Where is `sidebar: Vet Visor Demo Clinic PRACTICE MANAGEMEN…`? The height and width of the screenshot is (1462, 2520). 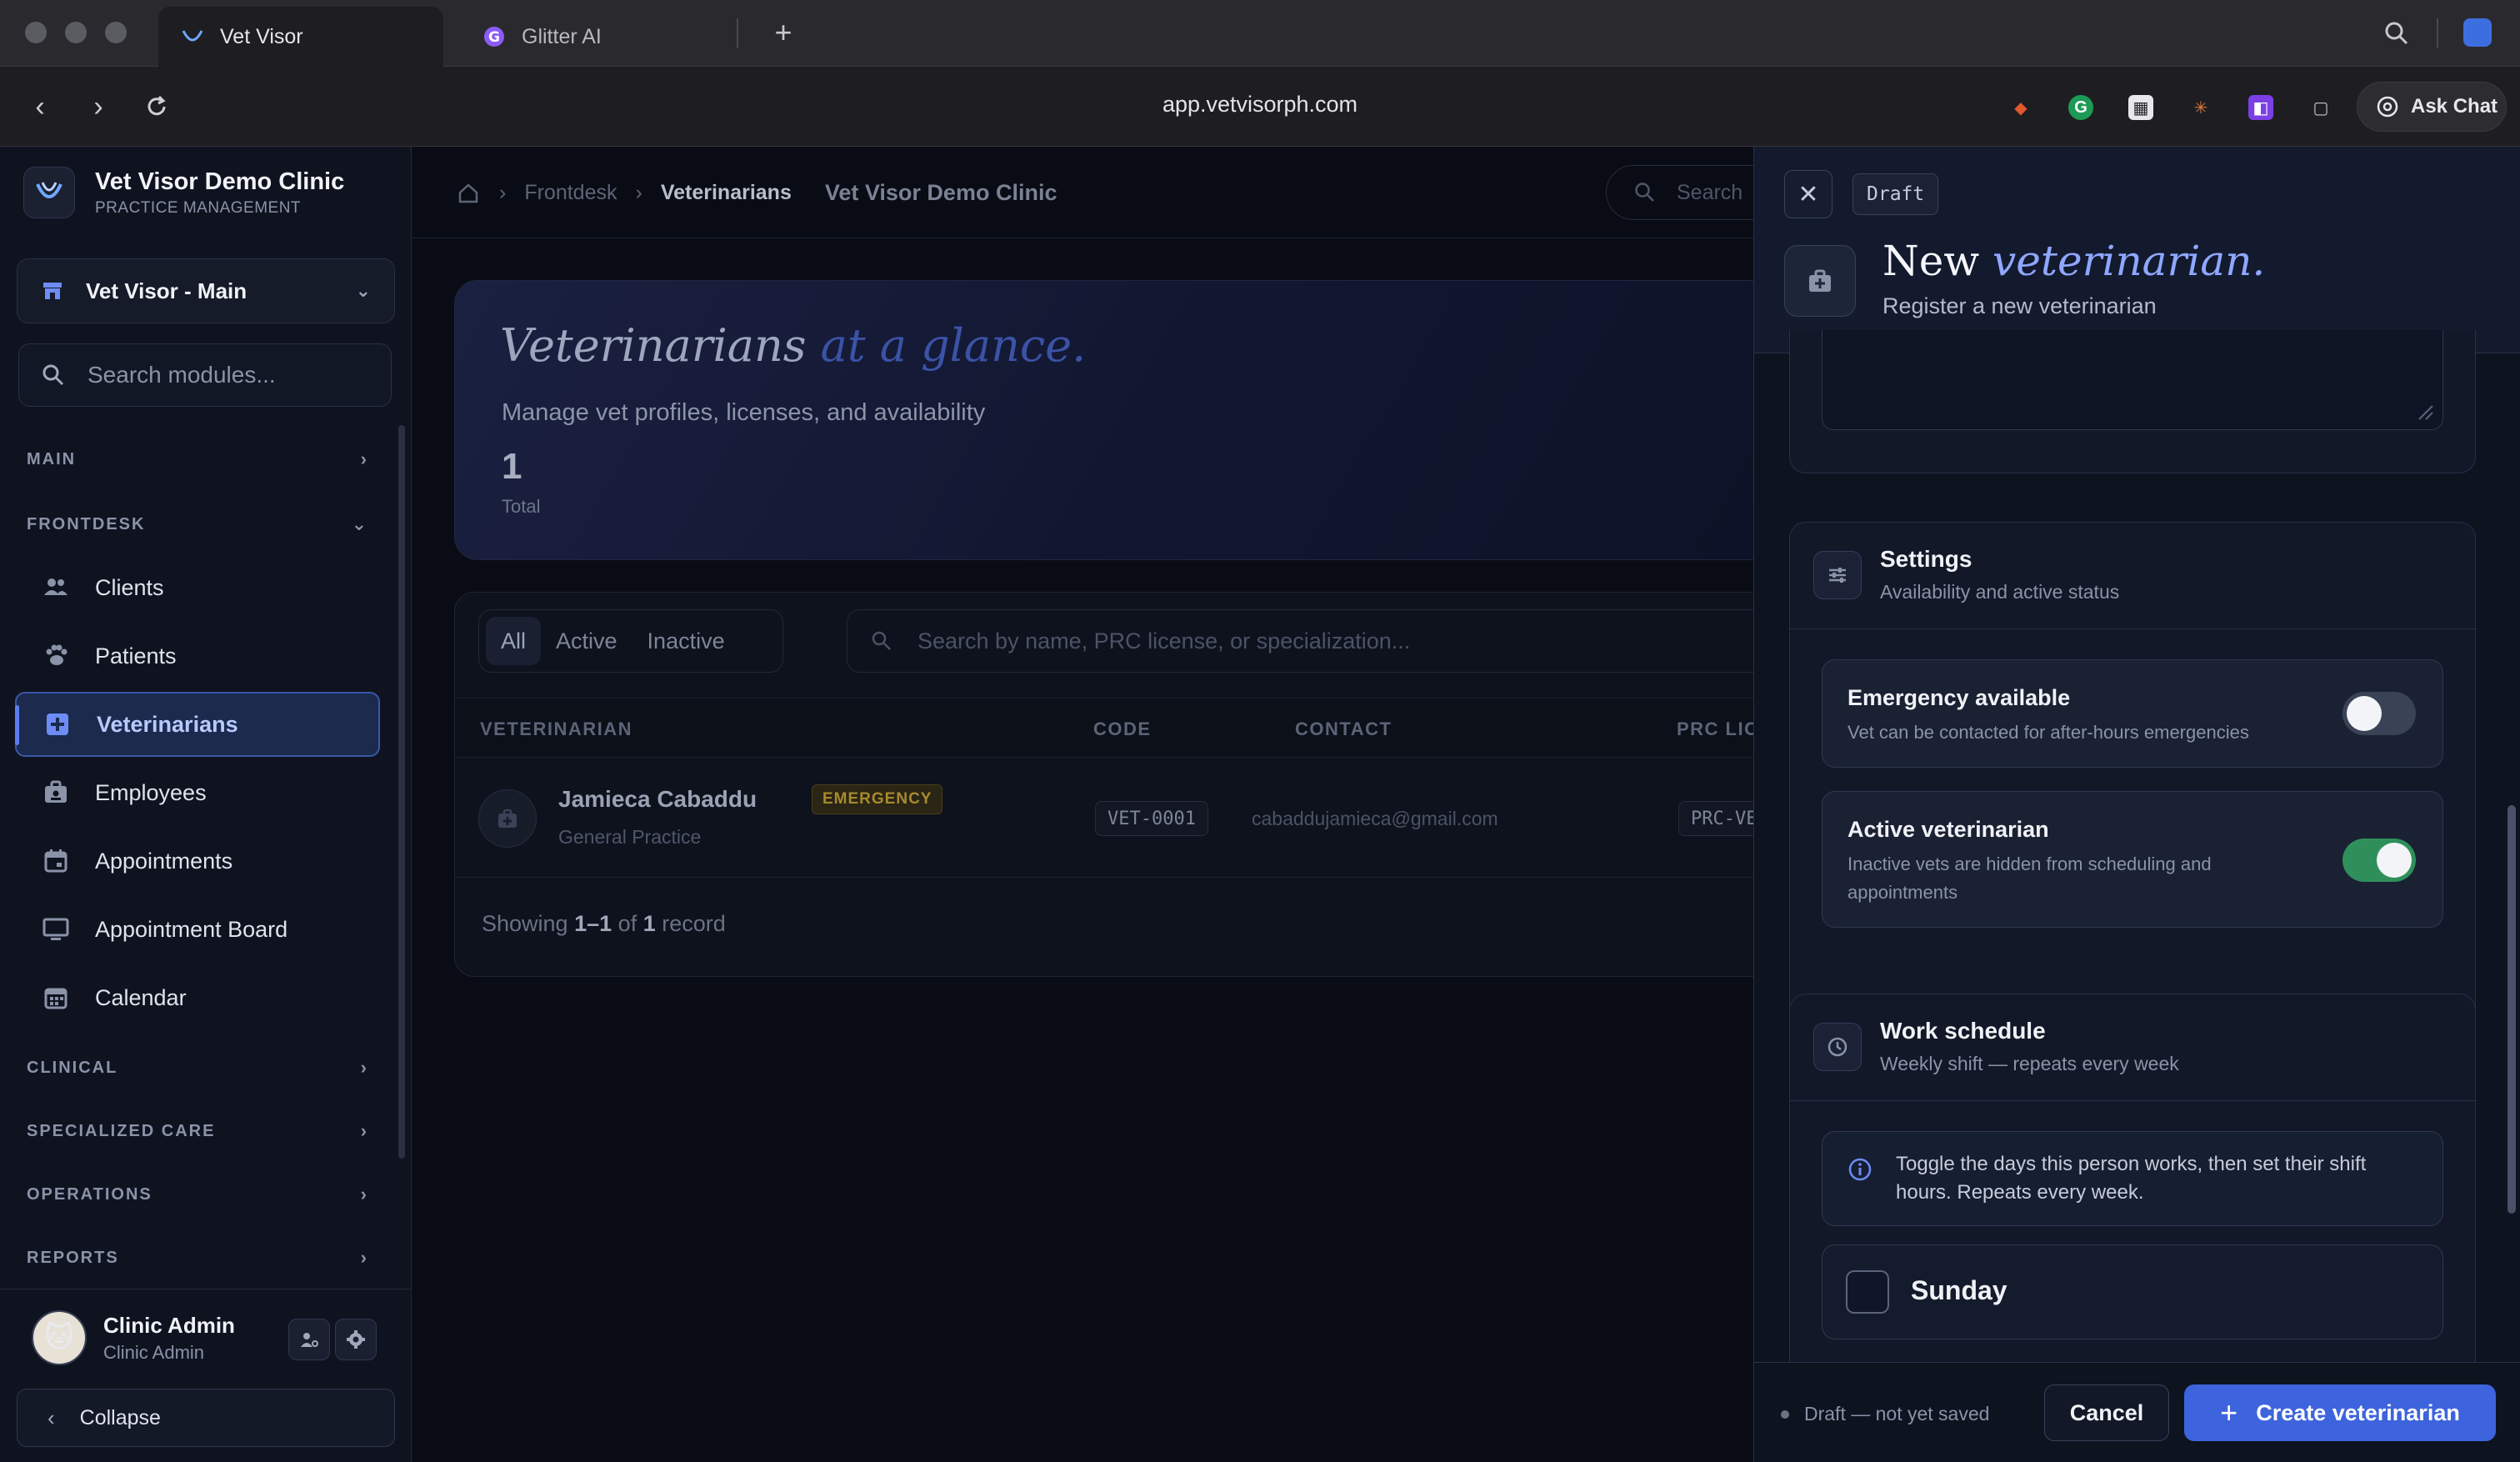
sidebar: Vet Visor Demo Clinic PRACTICE MANAGEMEN… is located at coordinates (206, 805).